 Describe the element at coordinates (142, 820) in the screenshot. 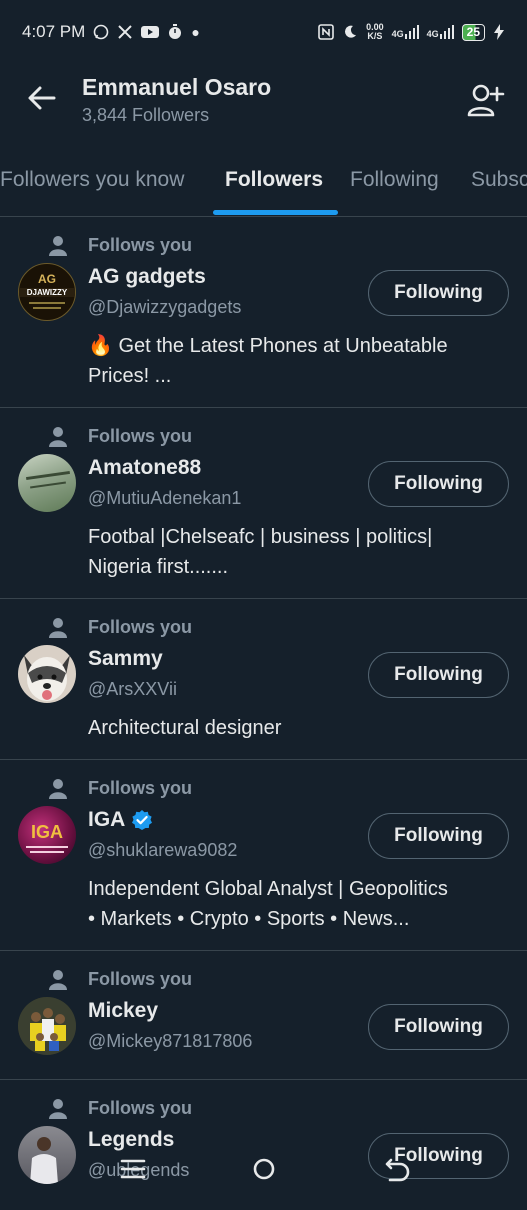

I see `verified-badge-icon` at that location.